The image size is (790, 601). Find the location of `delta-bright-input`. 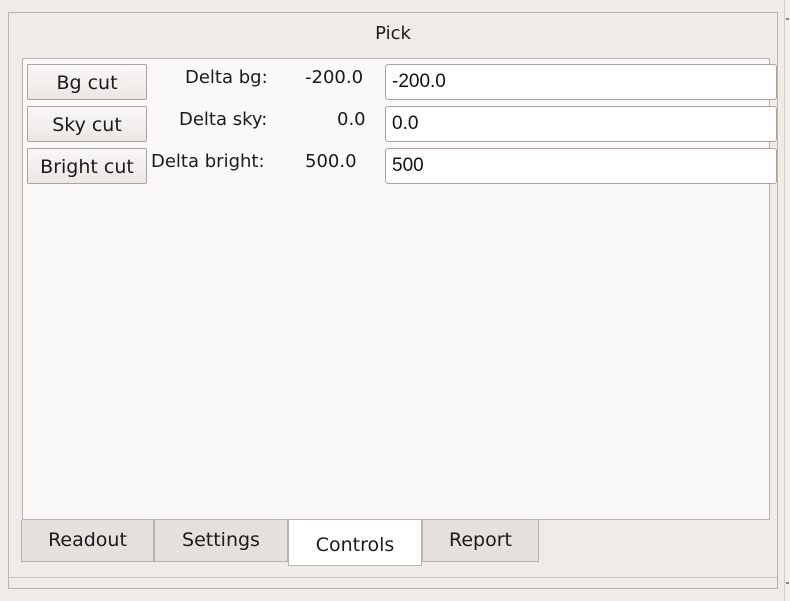

delta-bright-input is located at coordinates (581, 166).